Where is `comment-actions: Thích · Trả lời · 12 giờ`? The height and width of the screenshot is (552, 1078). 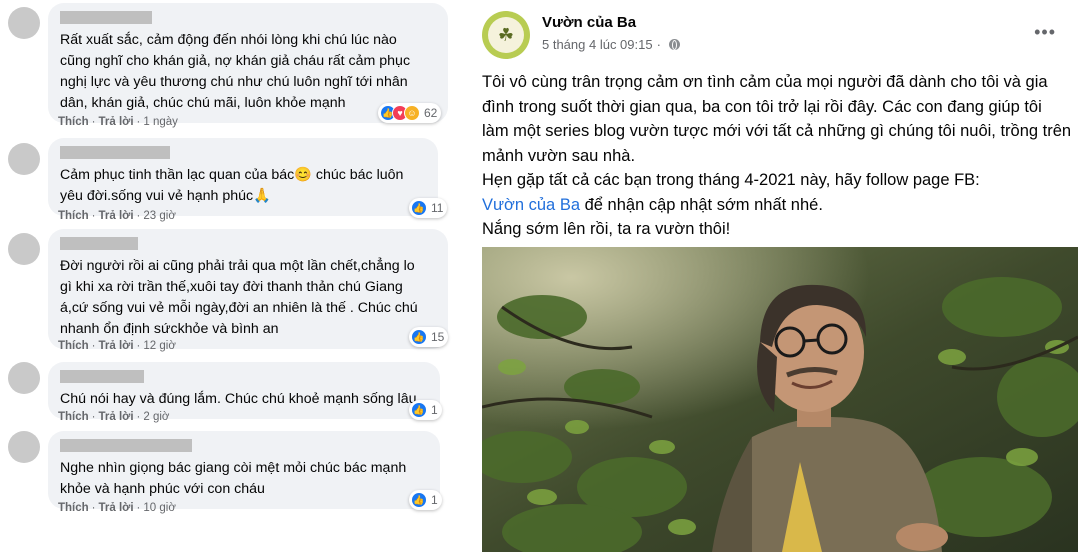
comment-actions: Thích · Trả lời · 12 giờ is located at coordinates (117, 346).